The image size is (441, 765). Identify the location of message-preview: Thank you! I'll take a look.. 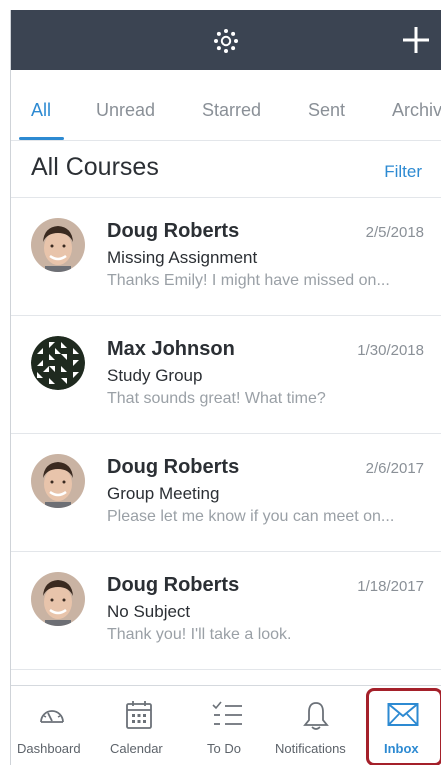
(199, 634).